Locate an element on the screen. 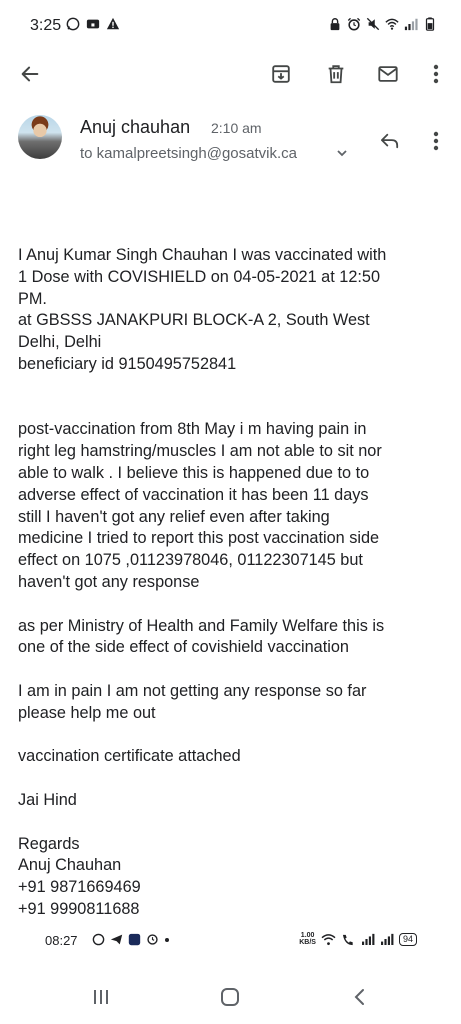  recents-button is located at coordinates (101, 997).